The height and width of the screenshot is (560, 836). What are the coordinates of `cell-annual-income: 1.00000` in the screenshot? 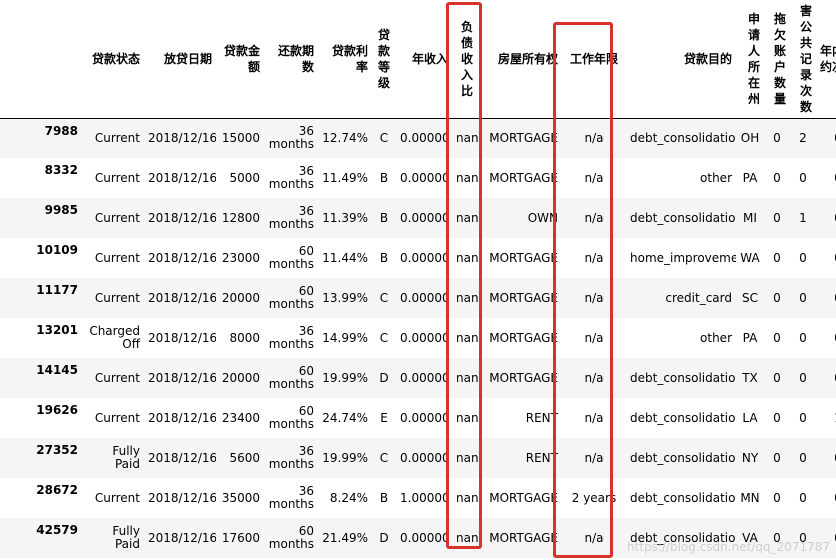 It's located at (424, 498).